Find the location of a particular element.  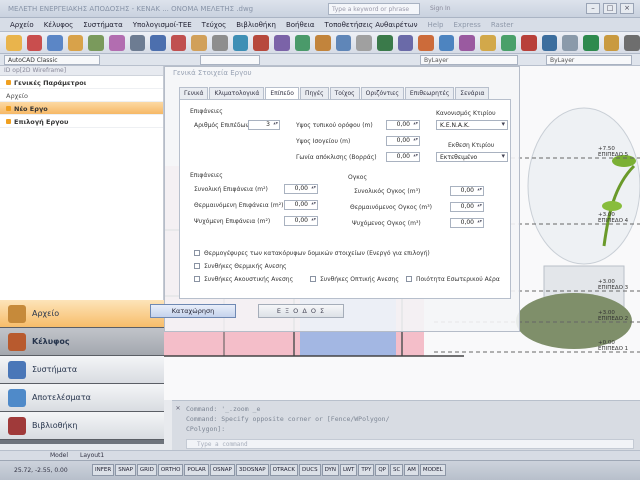

save-button: Καταχώρηση is located at coordinates (193, 311).